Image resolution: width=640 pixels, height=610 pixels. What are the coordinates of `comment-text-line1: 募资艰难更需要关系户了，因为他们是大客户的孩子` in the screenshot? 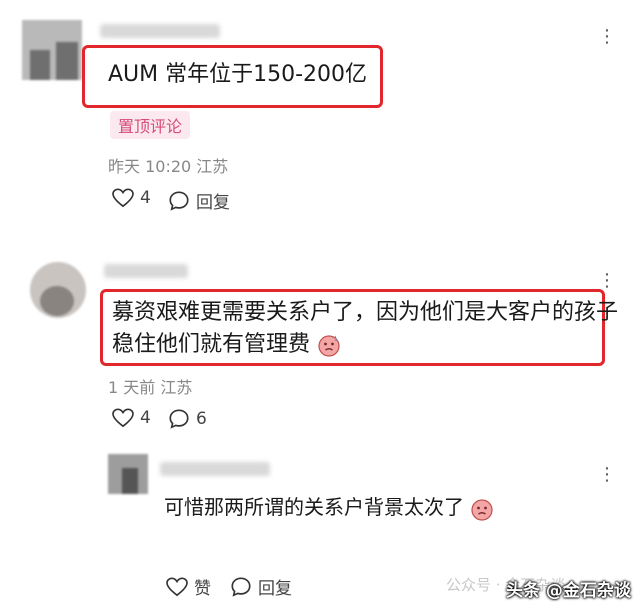 It's located at (365, 312).